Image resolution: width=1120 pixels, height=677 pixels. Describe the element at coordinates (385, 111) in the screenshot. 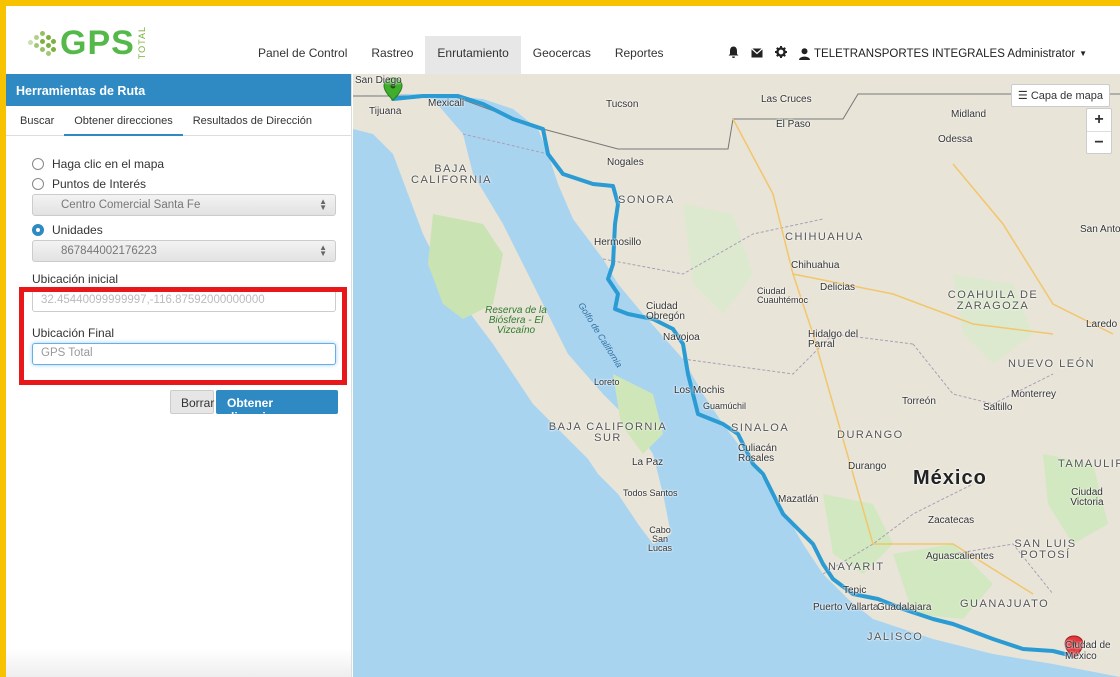

I see `city-label: Tijuana` at that location.